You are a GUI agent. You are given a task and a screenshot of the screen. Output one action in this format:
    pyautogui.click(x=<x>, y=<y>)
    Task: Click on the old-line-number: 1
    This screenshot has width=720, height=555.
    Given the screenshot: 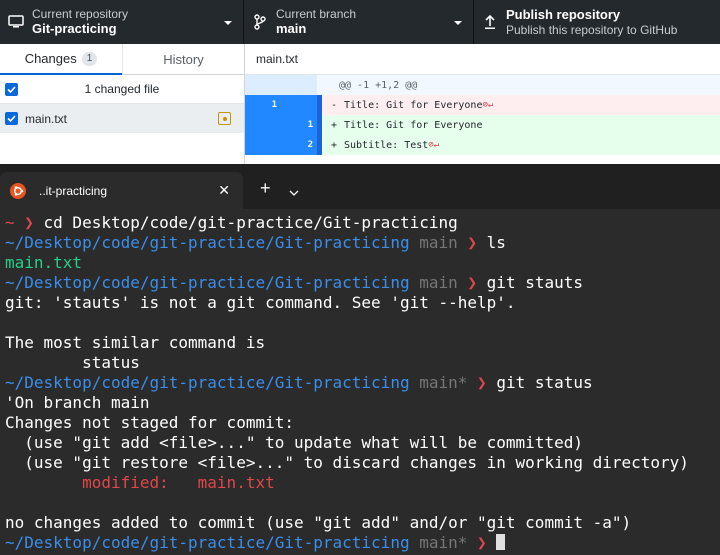 What is the action you would take?
    pyautogui.click(x=263, y=105)
    